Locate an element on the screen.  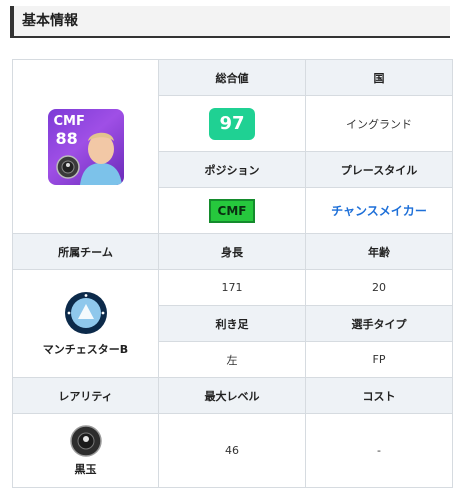
playstyle-link: チャンスメイカー is located at coordinates (379, 211).